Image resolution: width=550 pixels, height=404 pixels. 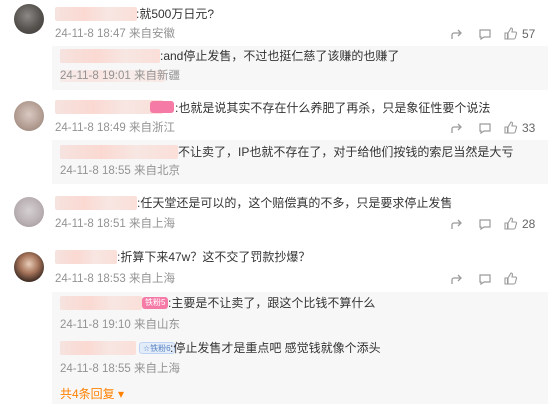 What do you see at coordinates (115, 34) in the screenshot?
I see `comment-meta: 24-11-8 18:47 来自安徽` at bounding box center [115, 34].